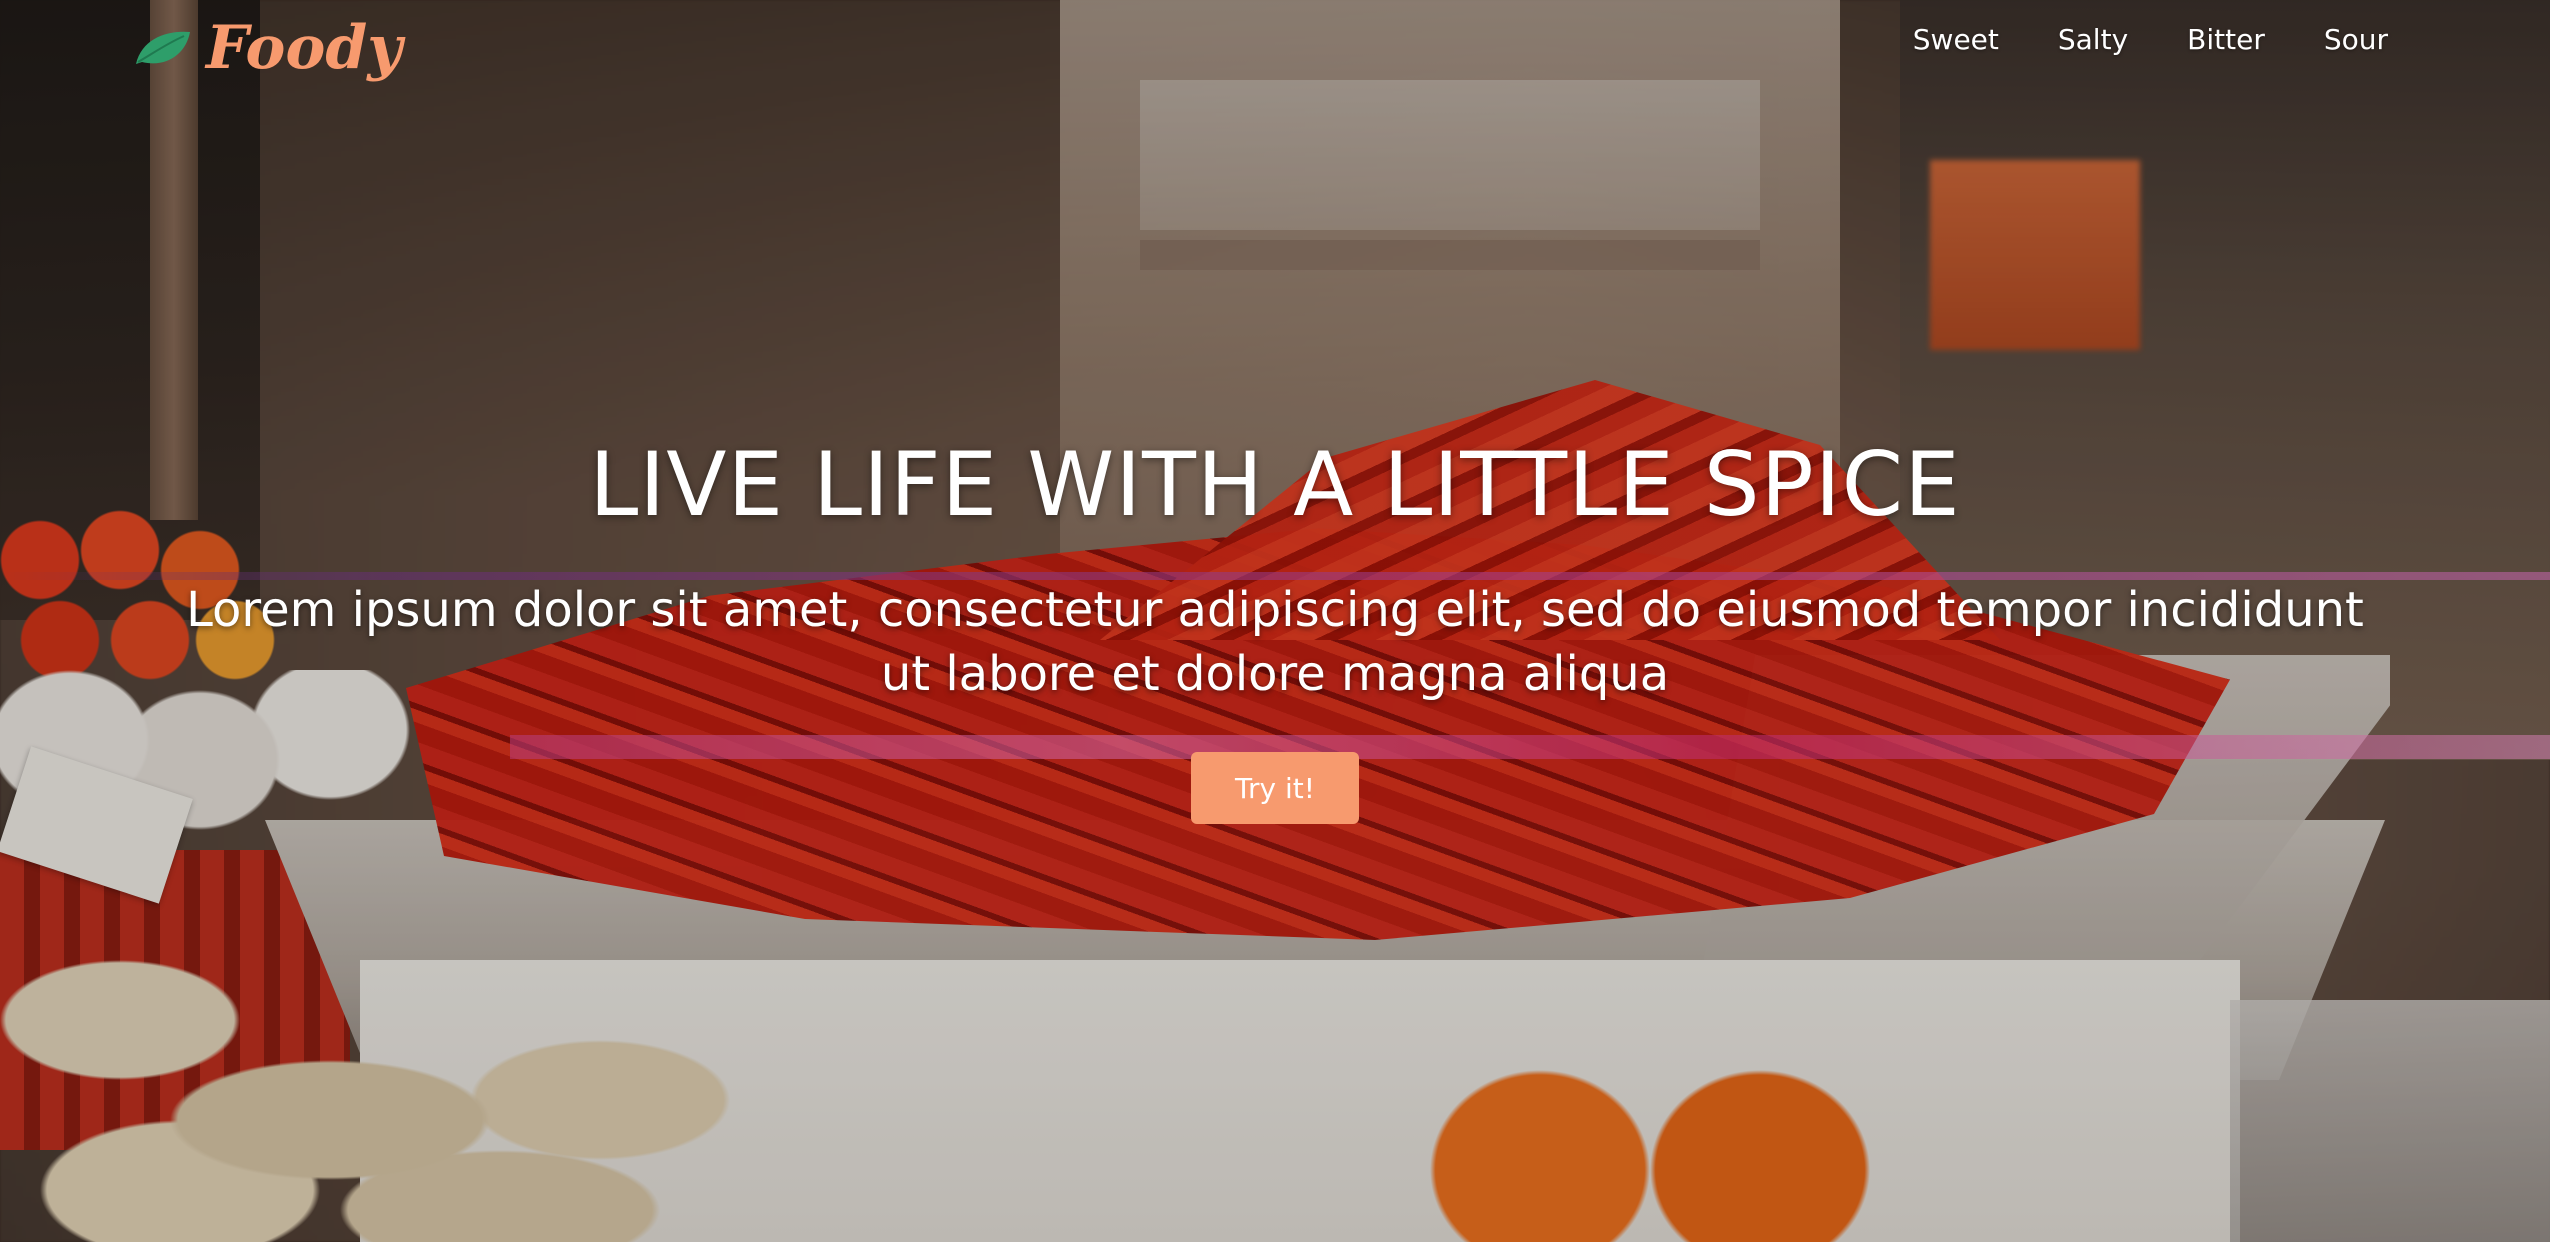 This screenshot has height=1242, width=2550. What do you see at coordinates (304, 48) in the screenshot?
I see `brand-name: Foody` at bounding box center [304, 48].